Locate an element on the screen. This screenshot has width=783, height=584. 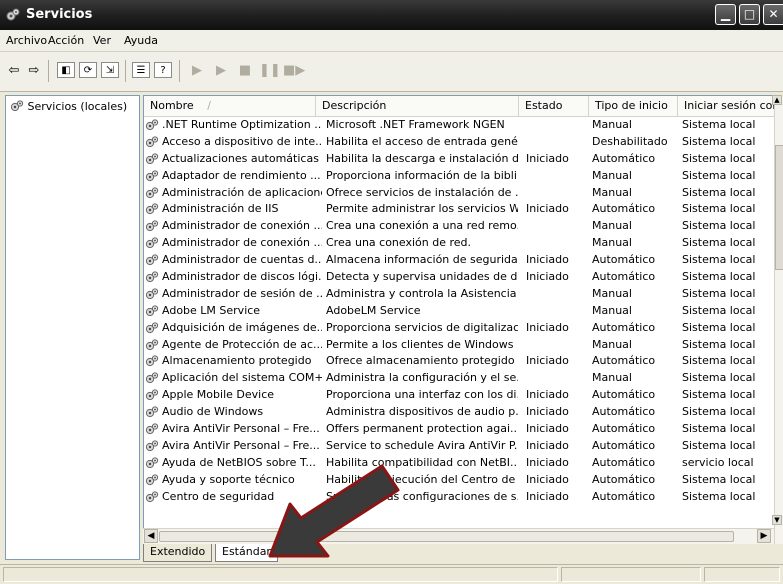
start-service-icon: ▶ is located at coordinates (197, 71).